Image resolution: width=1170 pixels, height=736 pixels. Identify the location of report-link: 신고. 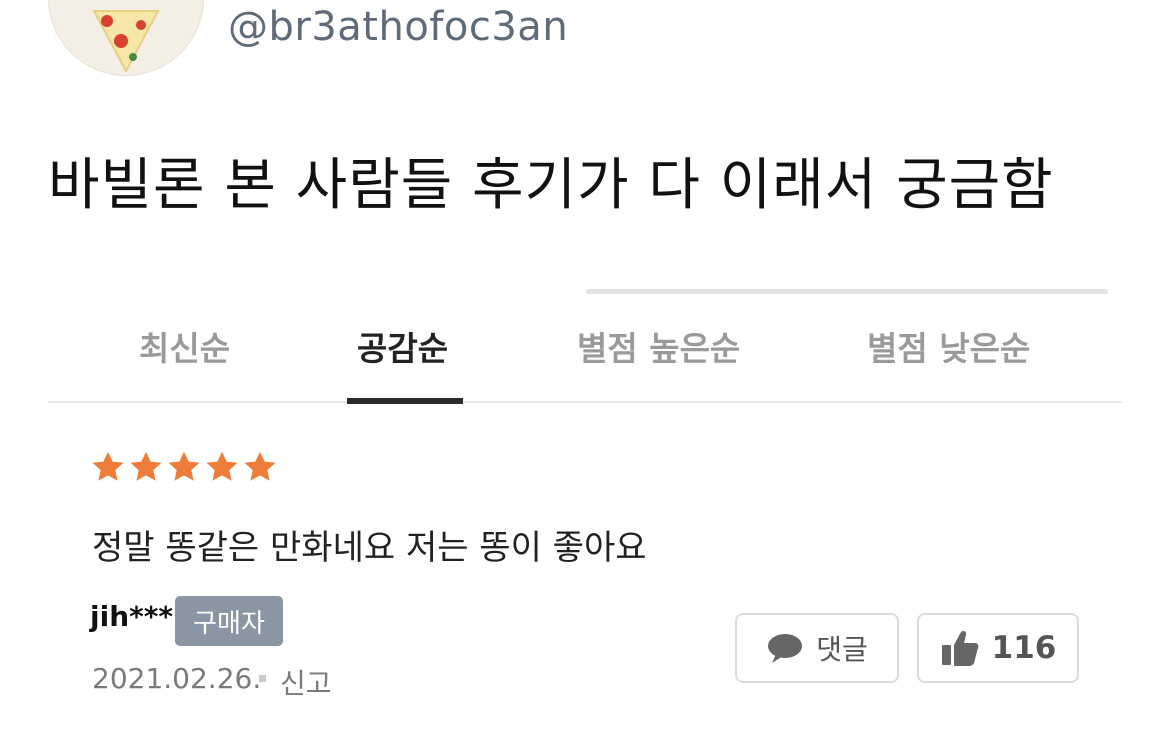
(306, 682).